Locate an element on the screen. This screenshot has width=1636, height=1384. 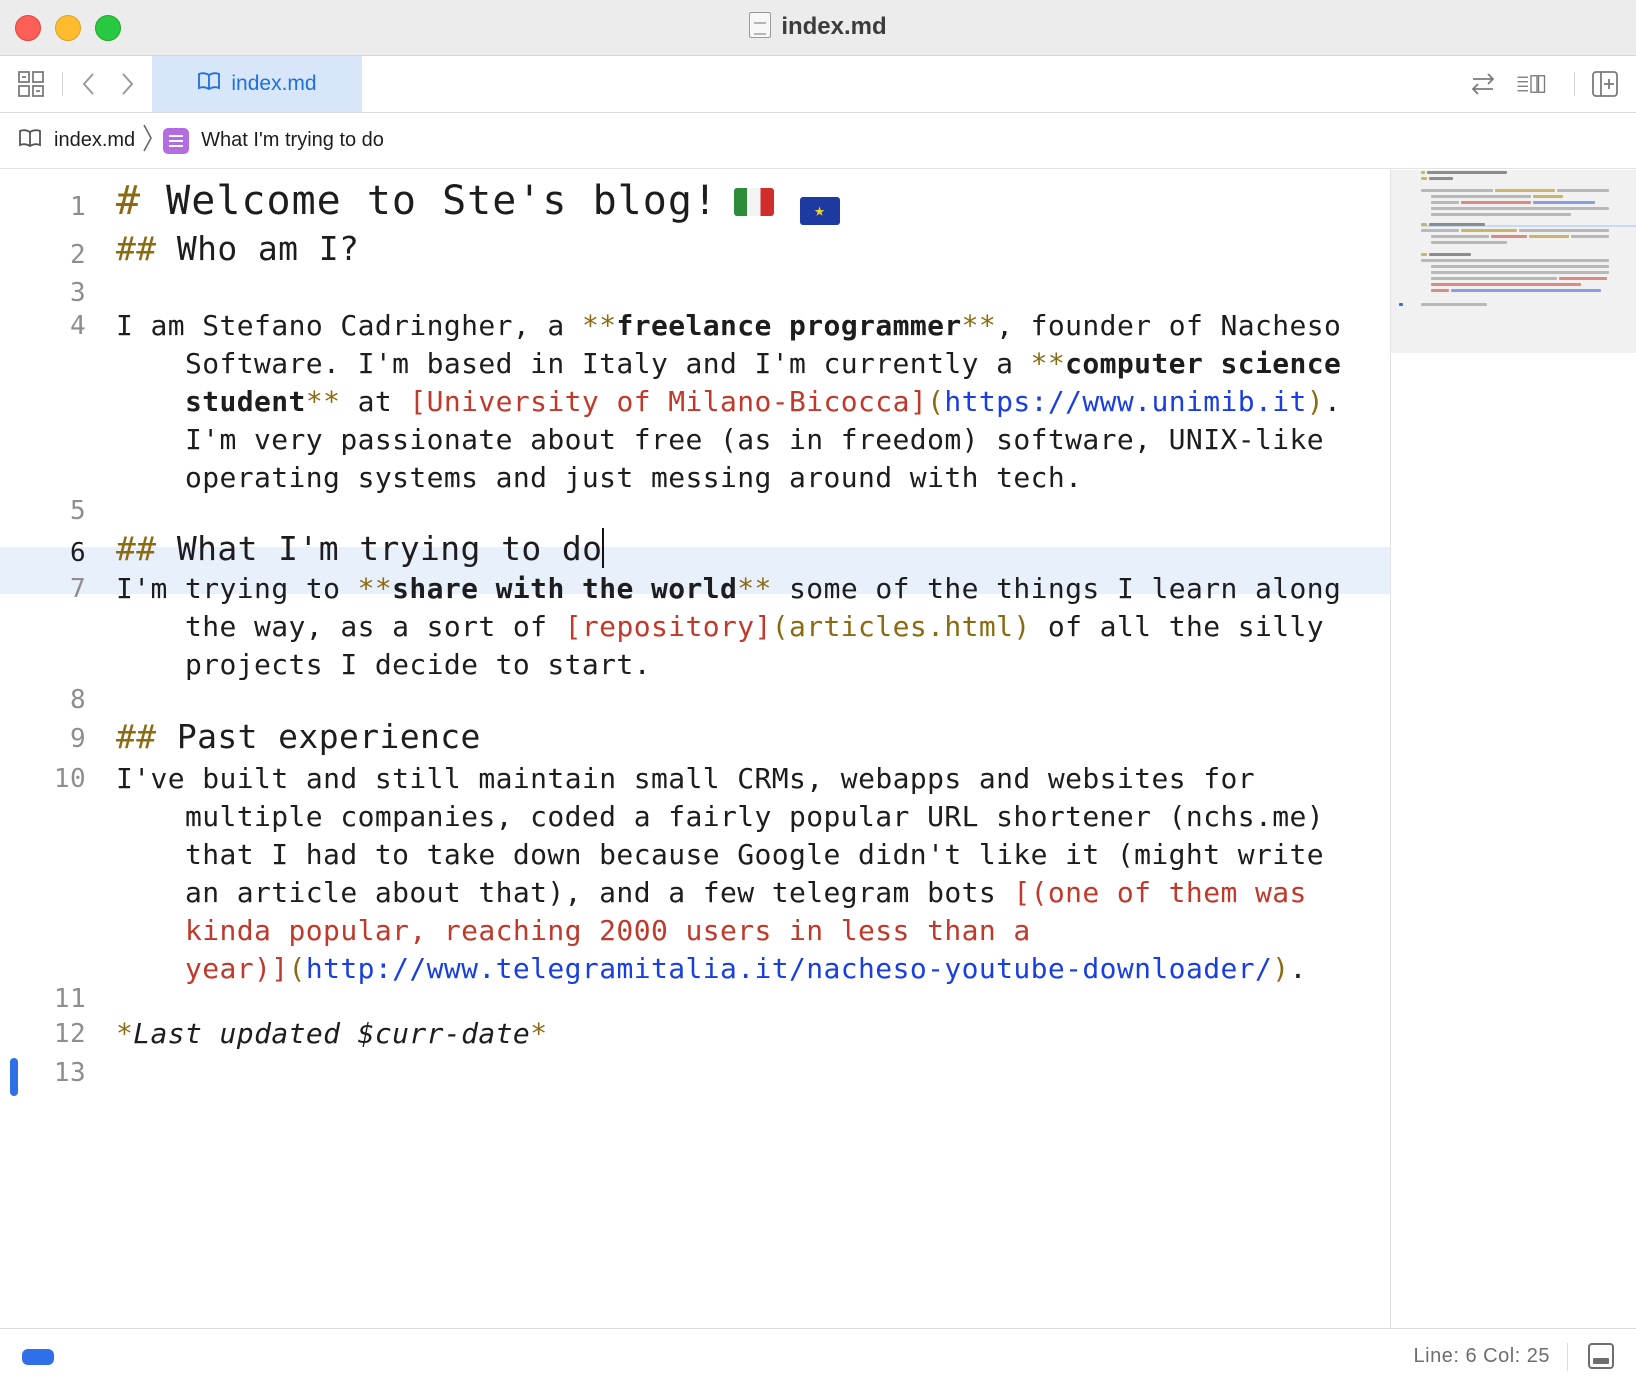
link-url: https://www.unimib.it is located at coordinates (1125, 401).